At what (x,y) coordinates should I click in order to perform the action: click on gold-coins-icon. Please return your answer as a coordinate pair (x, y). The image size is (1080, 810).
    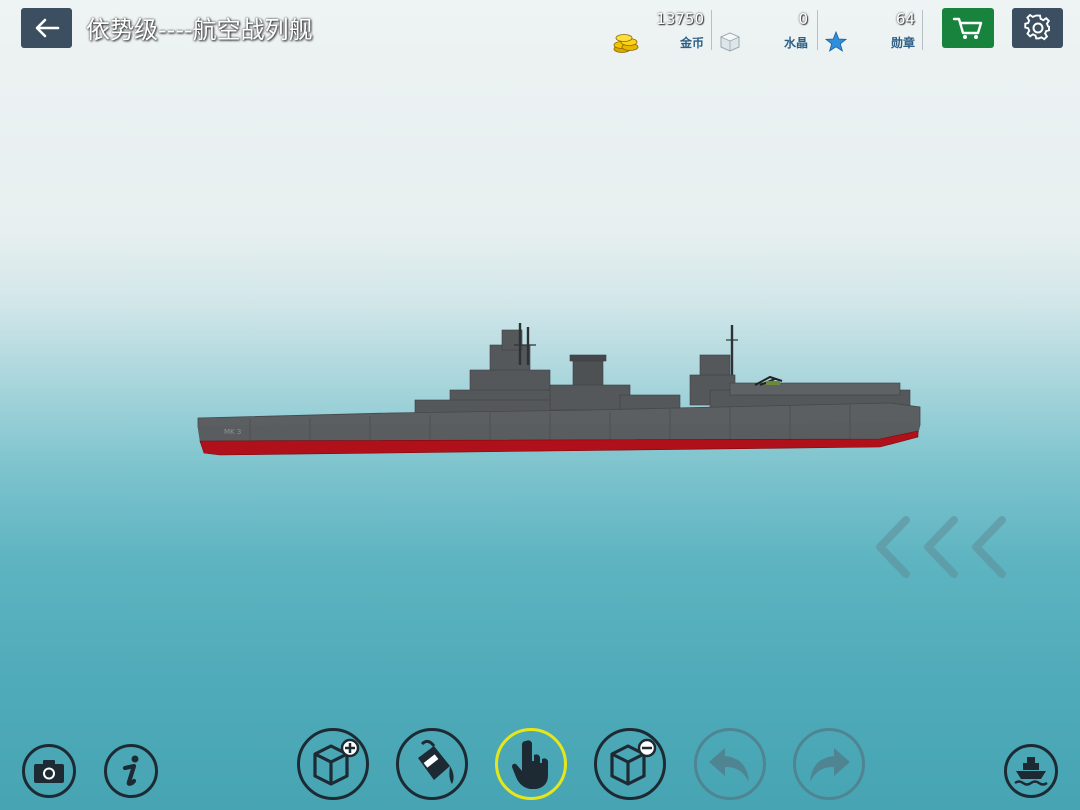
    Looking at the image, I should click on (626, 43).